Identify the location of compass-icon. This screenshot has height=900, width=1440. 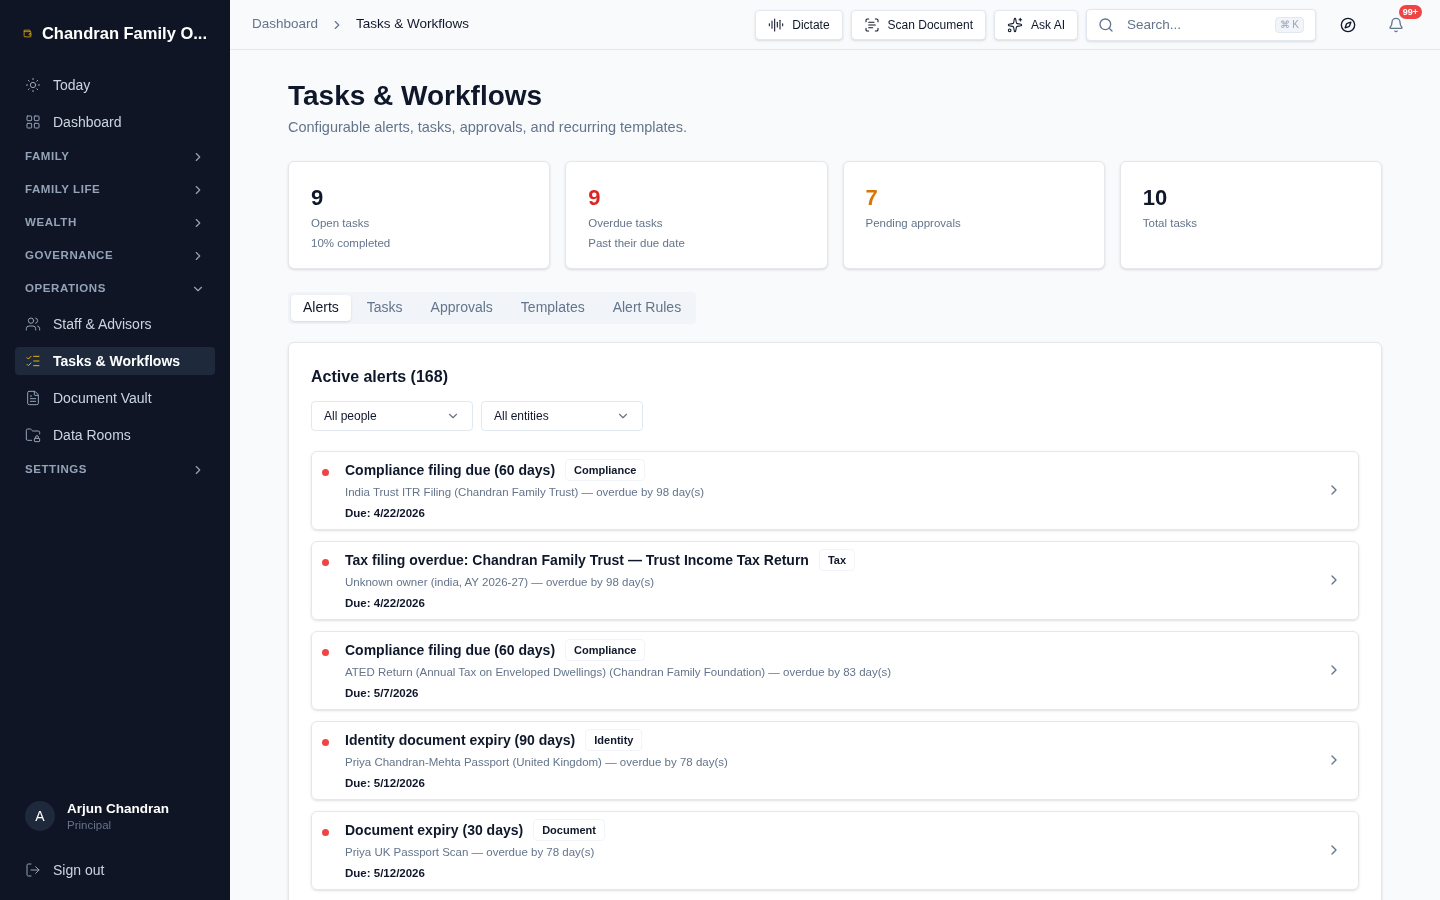
(1348, 24).